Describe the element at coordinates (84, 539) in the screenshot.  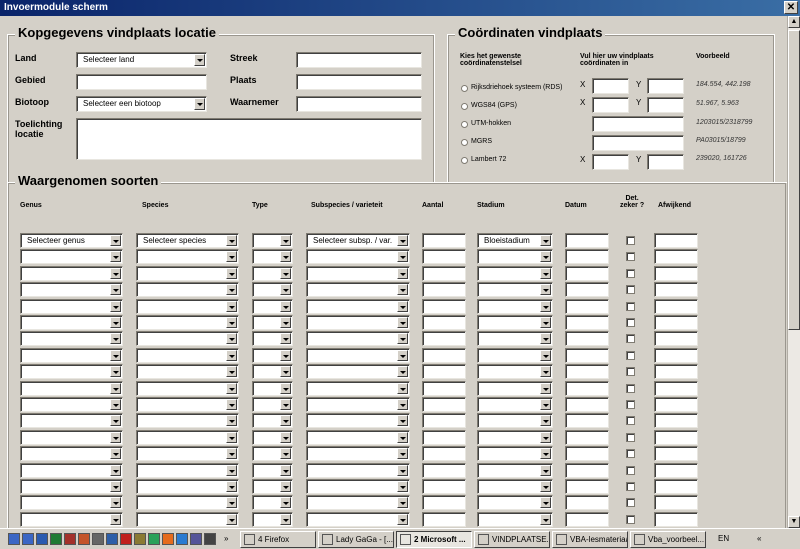
I see `powerpoint-icon` at that location.